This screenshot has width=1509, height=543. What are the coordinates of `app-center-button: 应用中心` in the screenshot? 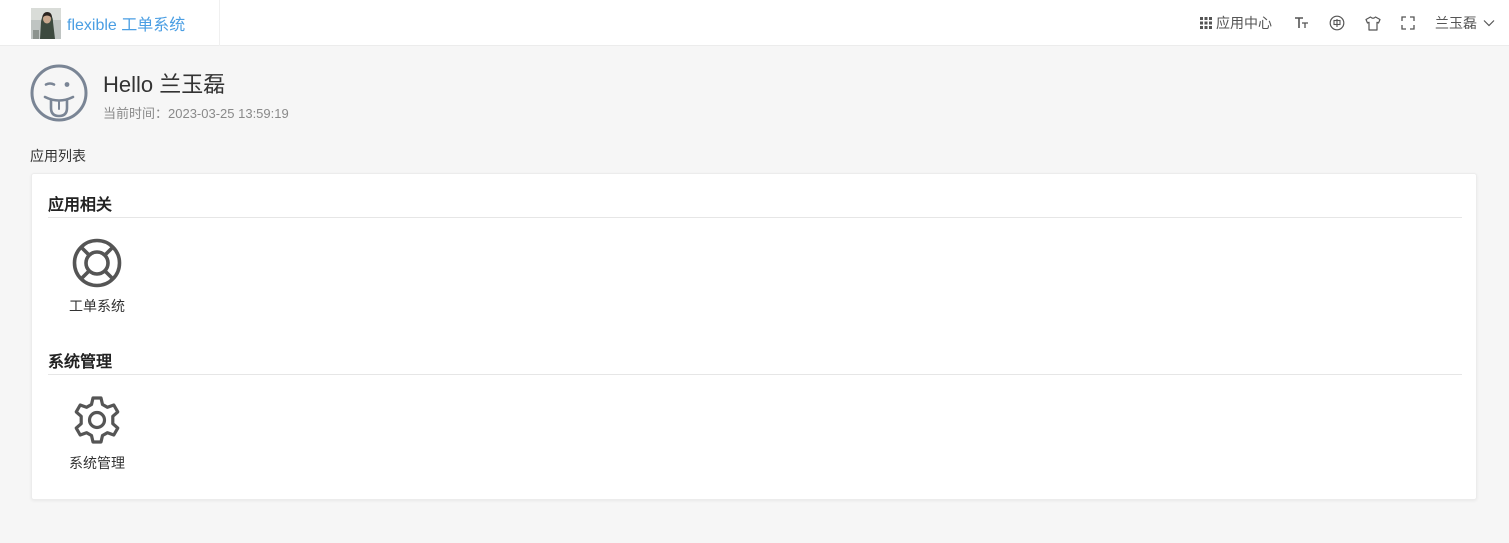 It's located at (1236, 23).